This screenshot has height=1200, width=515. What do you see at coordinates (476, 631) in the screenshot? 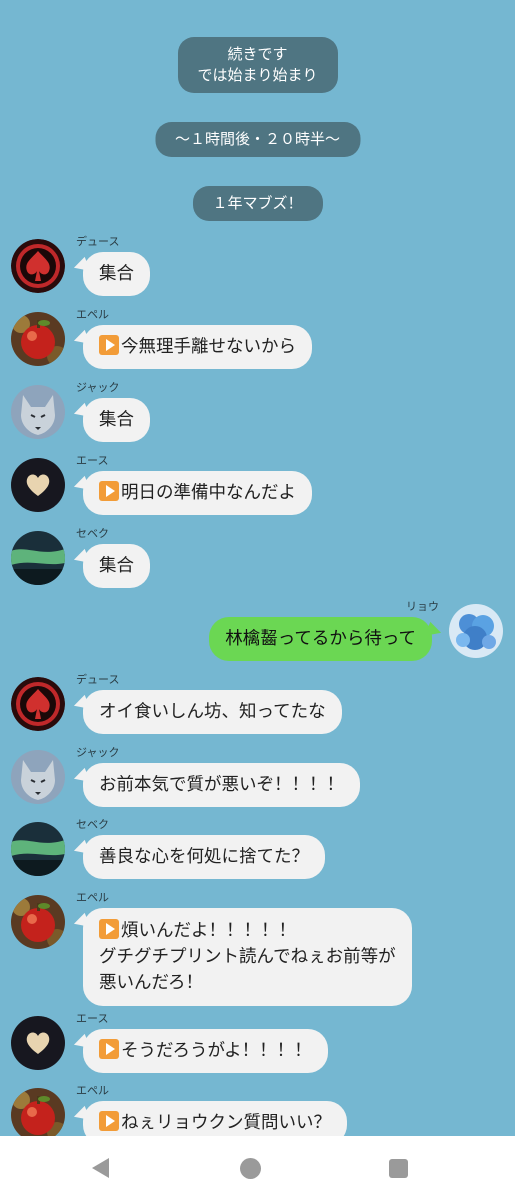
I see `blue-flower-avatar-icon` at bounding box center [476, 631].